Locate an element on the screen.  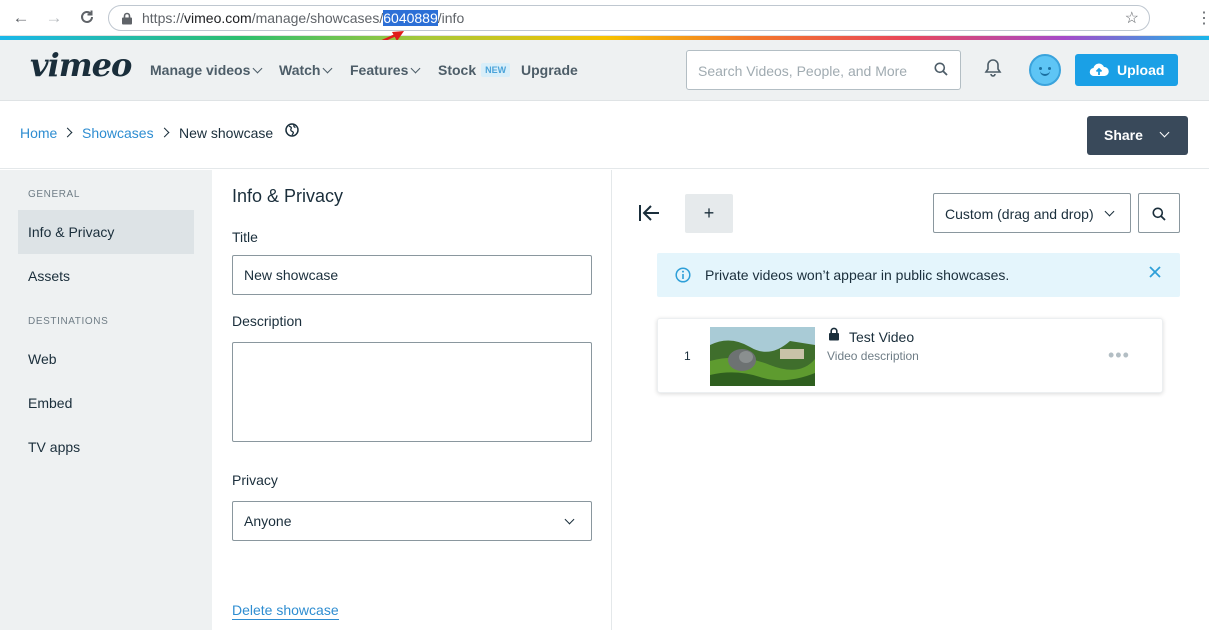
user-avatar is located at coordinates (1045, 70).